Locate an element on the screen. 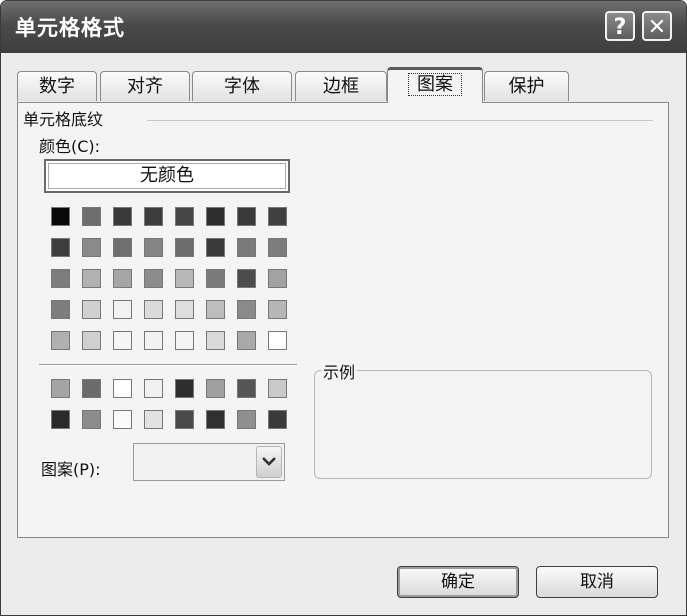 The image size is (687, 616). no-color-button: 无颜色 is located at coordinates (167, 176).